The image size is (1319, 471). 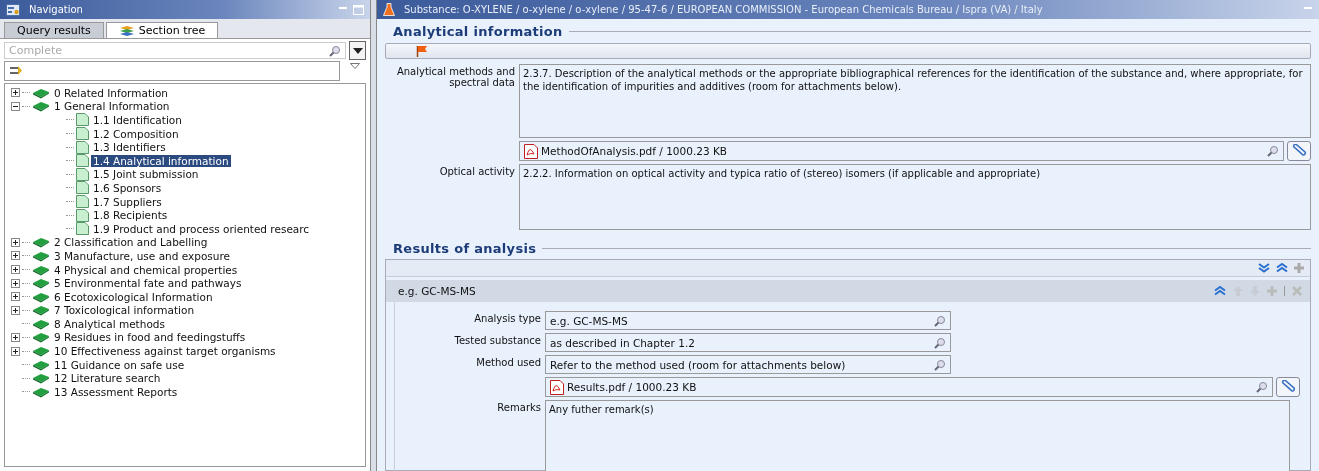 What do you see at coordinates (136, 133) in the screenshot?
I see `tree-item: 1.2 Composition` at bounding box center [136, 133].